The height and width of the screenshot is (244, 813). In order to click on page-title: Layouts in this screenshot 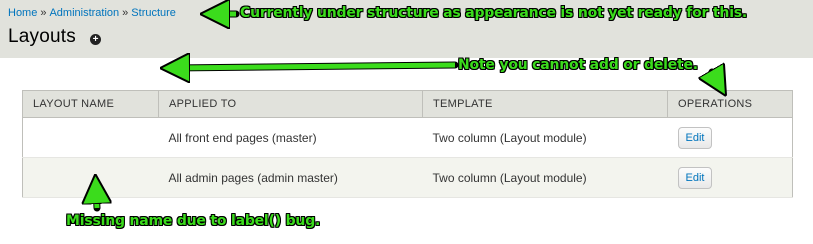, I will do `click(42, 36)`.